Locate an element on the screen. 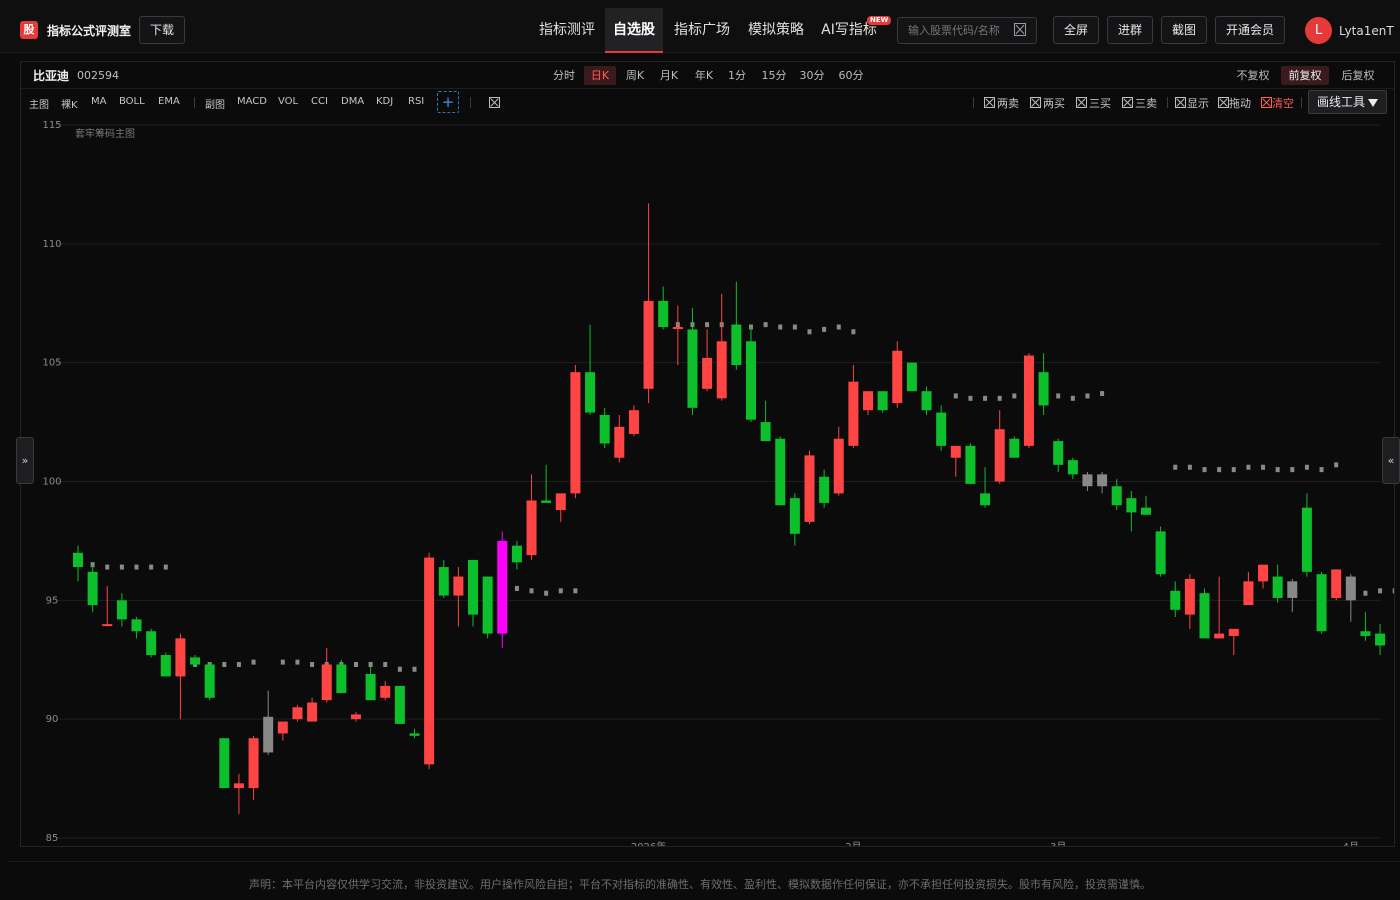  expand-right-toggle: « is located at coordinates (1391, 460).